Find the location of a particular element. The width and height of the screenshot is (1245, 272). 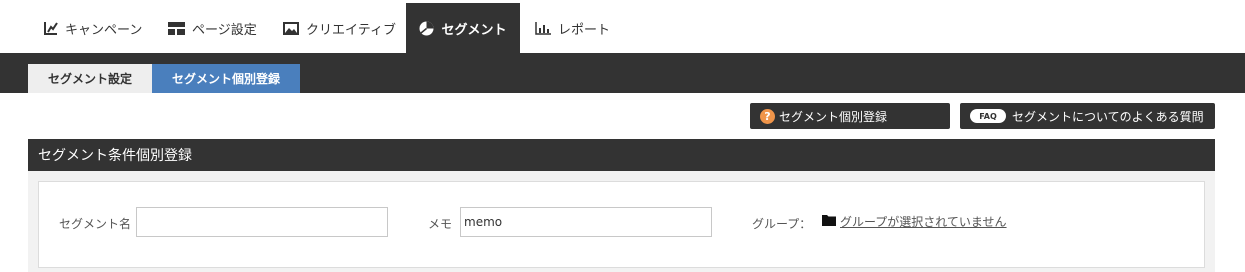

section-title: セグメント条件個別登録 is located at coordinates (621, 155).